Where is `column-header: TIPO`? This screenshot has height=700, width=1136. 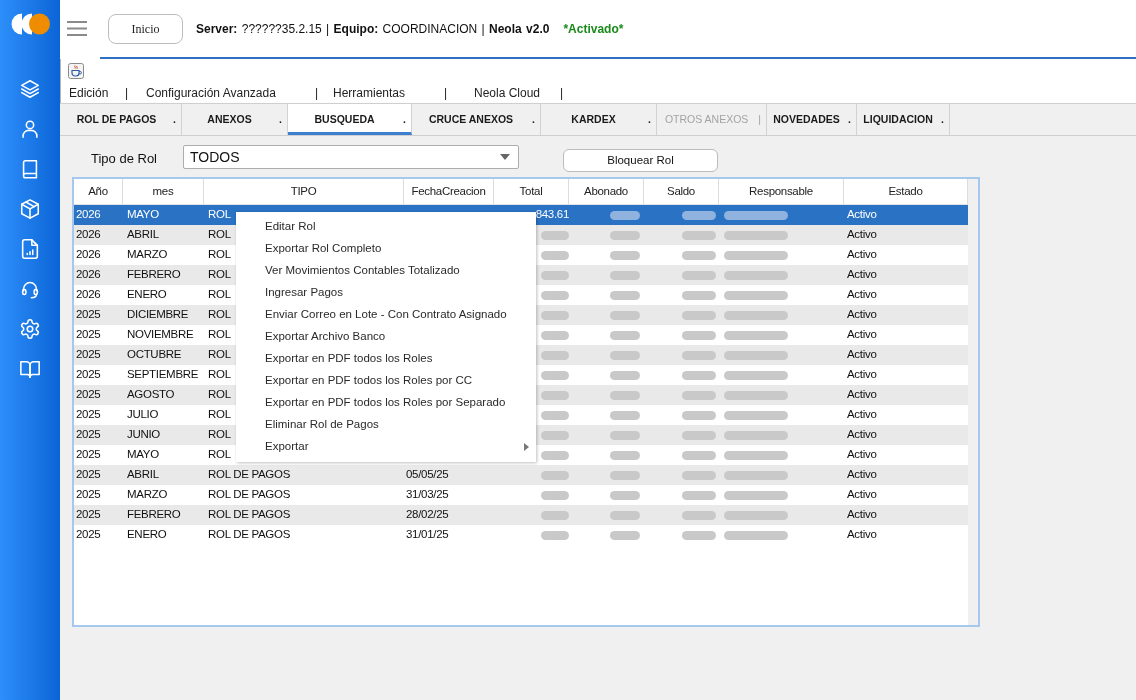
column-header: TIPO is located at coordinates (304, 191).